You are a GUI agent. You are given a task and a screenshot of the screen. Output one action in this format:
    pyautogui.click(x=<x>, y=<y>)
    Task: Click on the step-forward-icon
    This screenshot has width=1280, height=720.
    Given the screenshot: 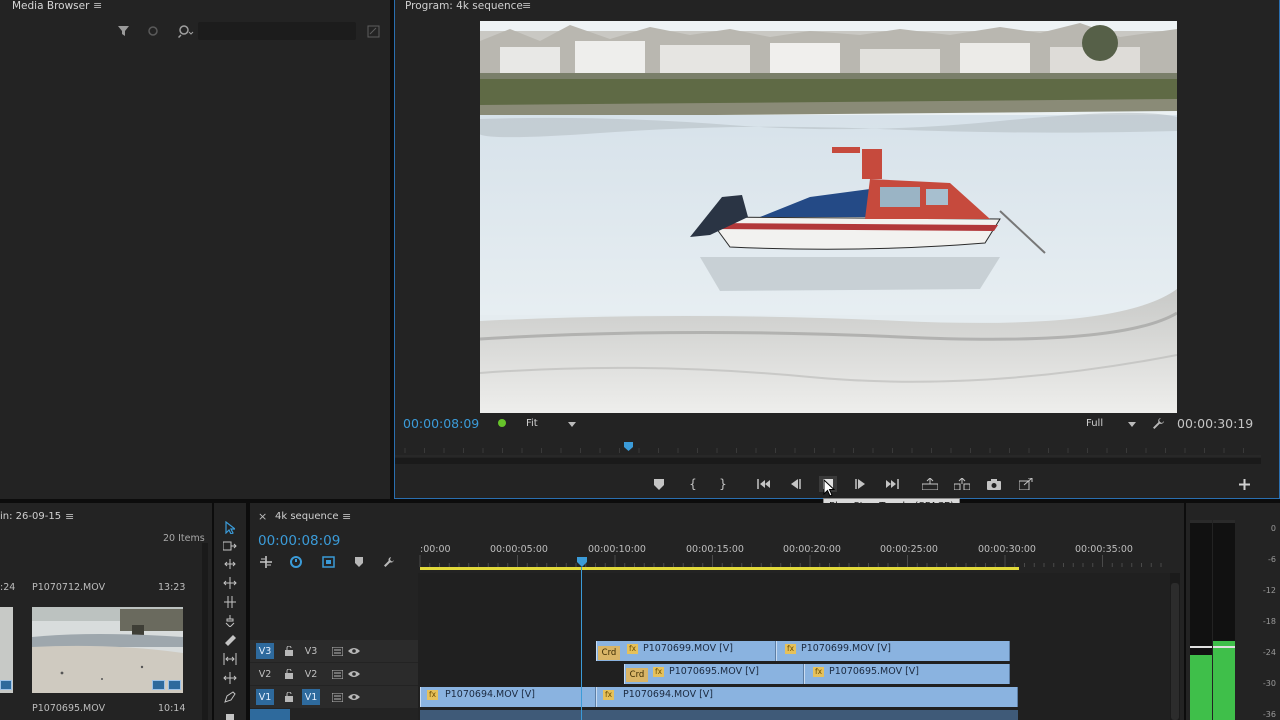 What is the action you would take?
    pyautogui.click(x=860, y=484)
    